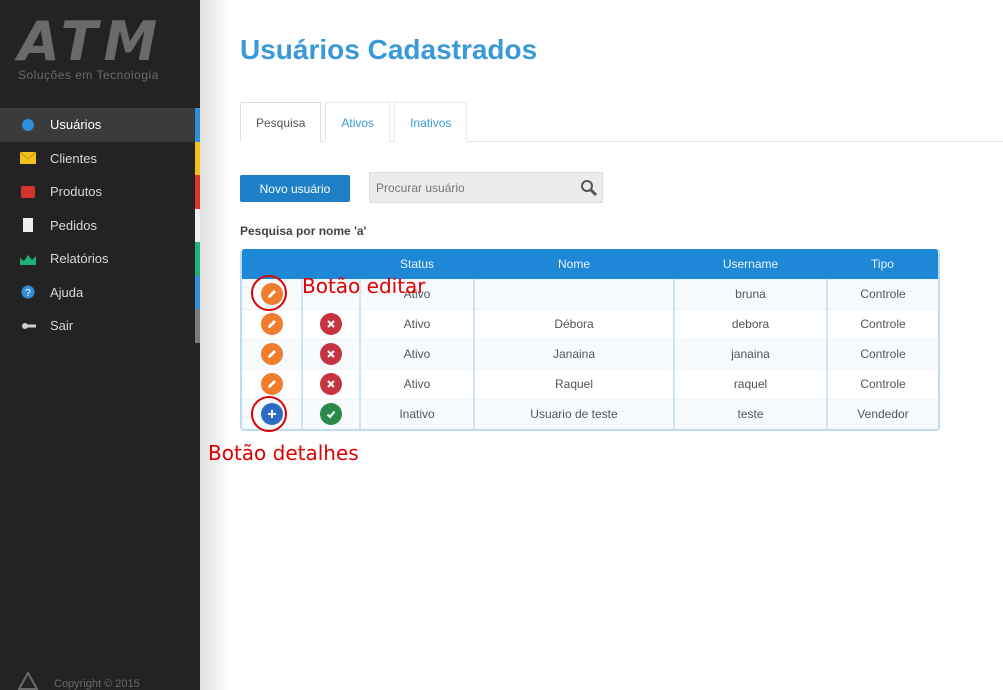 The height and width of the screenshot is (690, 1003). What do you see at coordinates (100, 158) in the screenshot?
I see `sidebar-item-clientes: Clientes` at bounding box center [100, 158].